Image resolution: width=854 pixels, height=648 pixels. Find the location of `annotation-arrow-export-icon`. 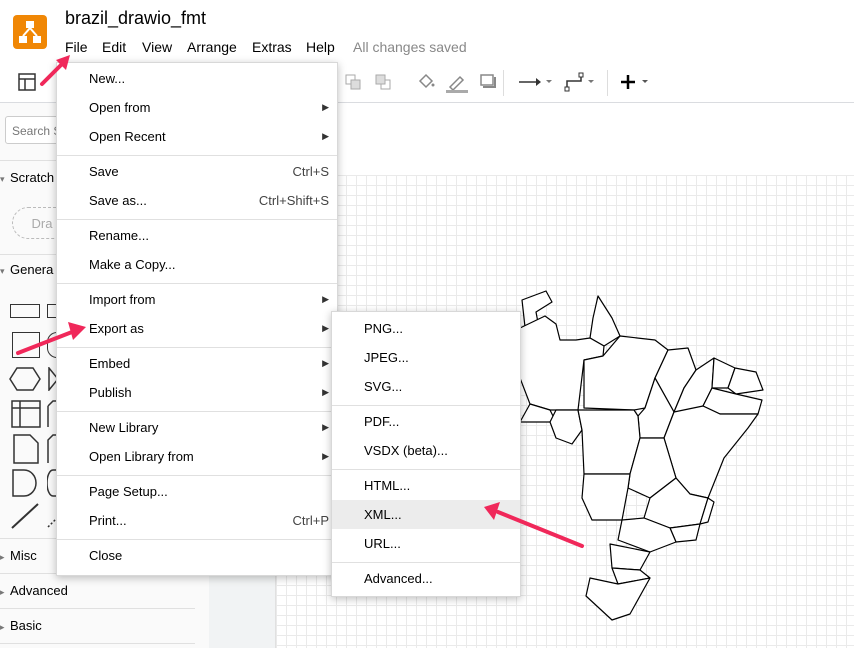

annotation-arrow-export-icon is located at coordinates (51, 338).